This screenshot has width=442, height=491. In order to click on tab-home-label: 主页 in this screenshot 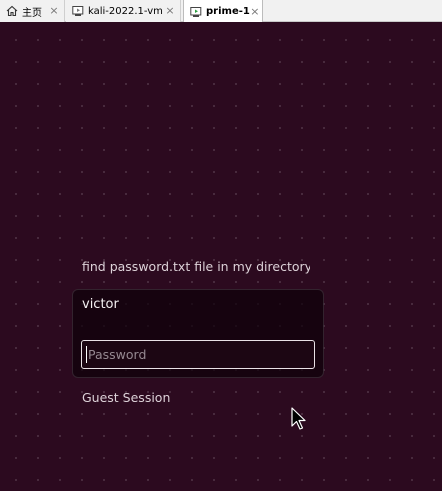, I will do `click(32, 13)`.